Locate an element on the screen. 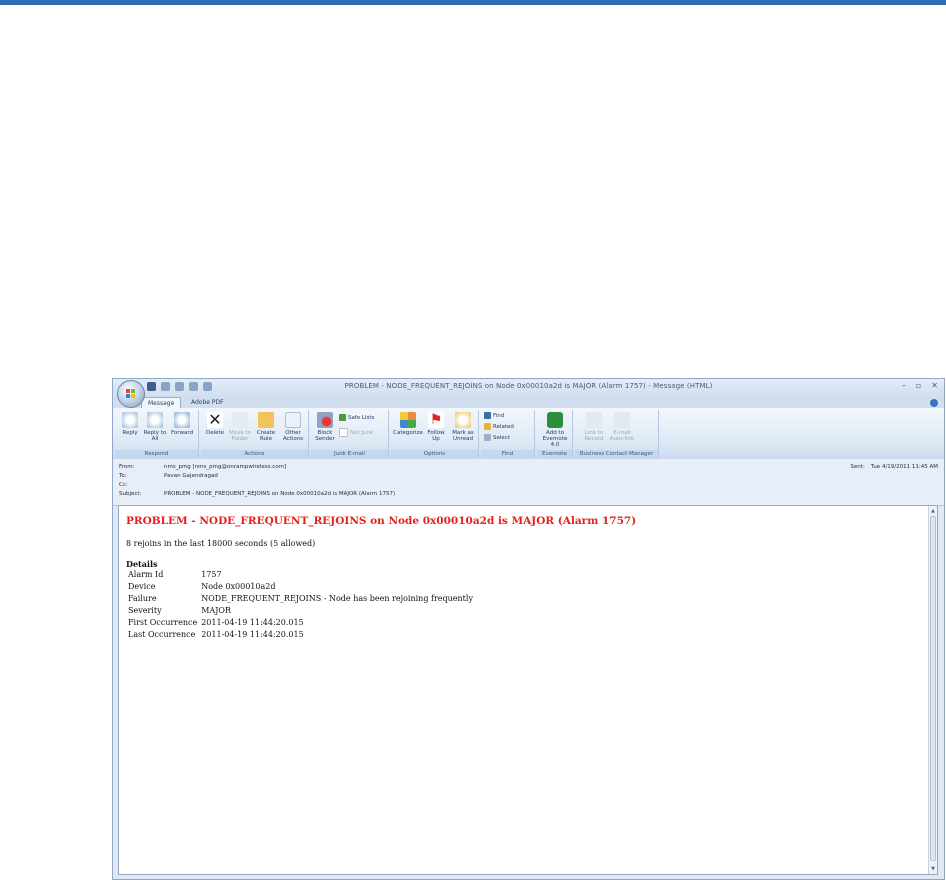  office-logo-icon is located at coordinates (131, 394).